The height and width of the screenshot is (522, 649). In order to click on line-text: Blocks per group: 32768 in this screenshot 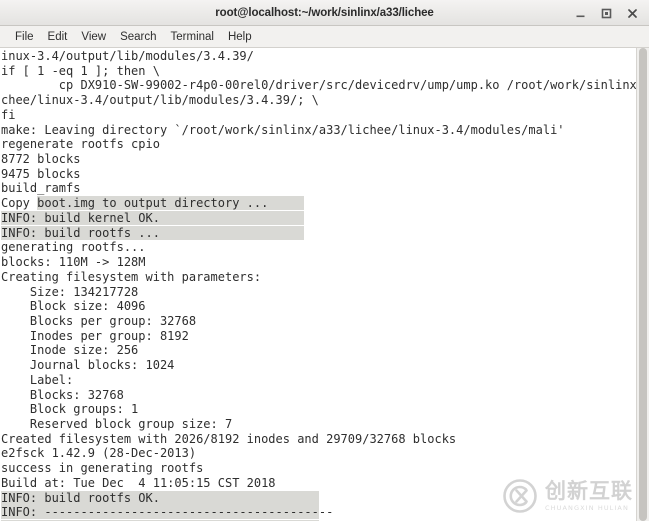, I will do `click(99, 320)`.